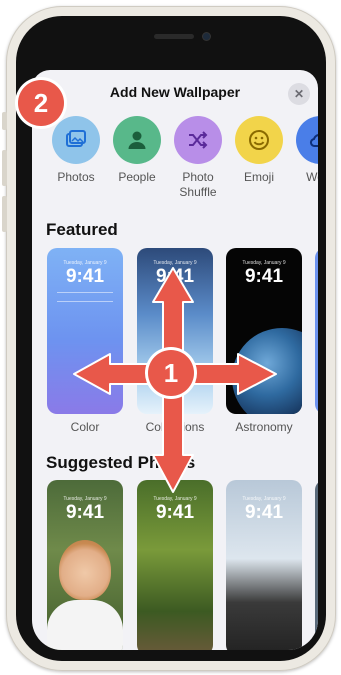 The image size is (341, 675). What do you see at coordinates (85, 570) in the screenshot?
I see `person-photo` at bounding box center [85, 570].